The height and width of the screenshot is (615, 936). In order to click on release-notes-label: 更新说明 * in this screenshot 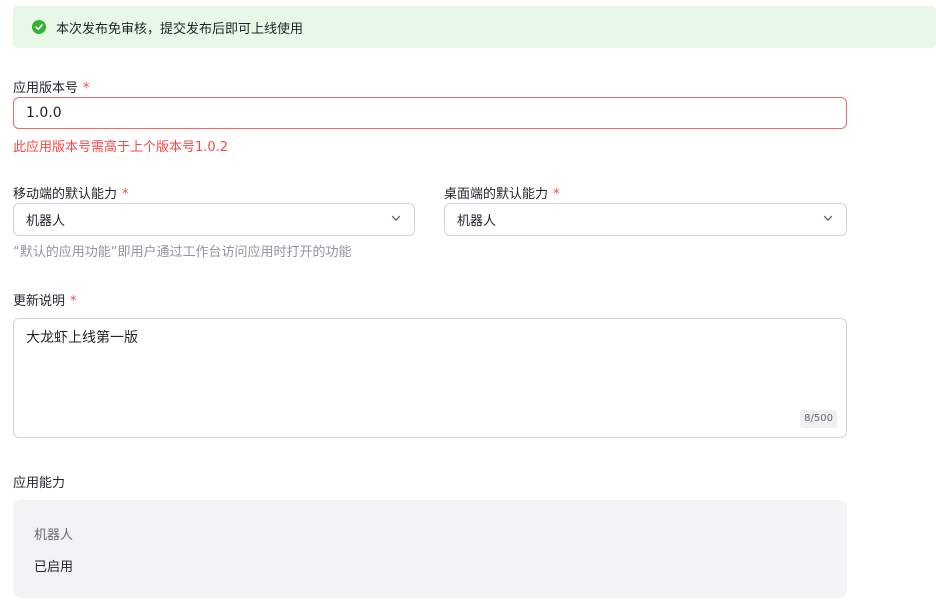, I will do `click(45, 301)`.